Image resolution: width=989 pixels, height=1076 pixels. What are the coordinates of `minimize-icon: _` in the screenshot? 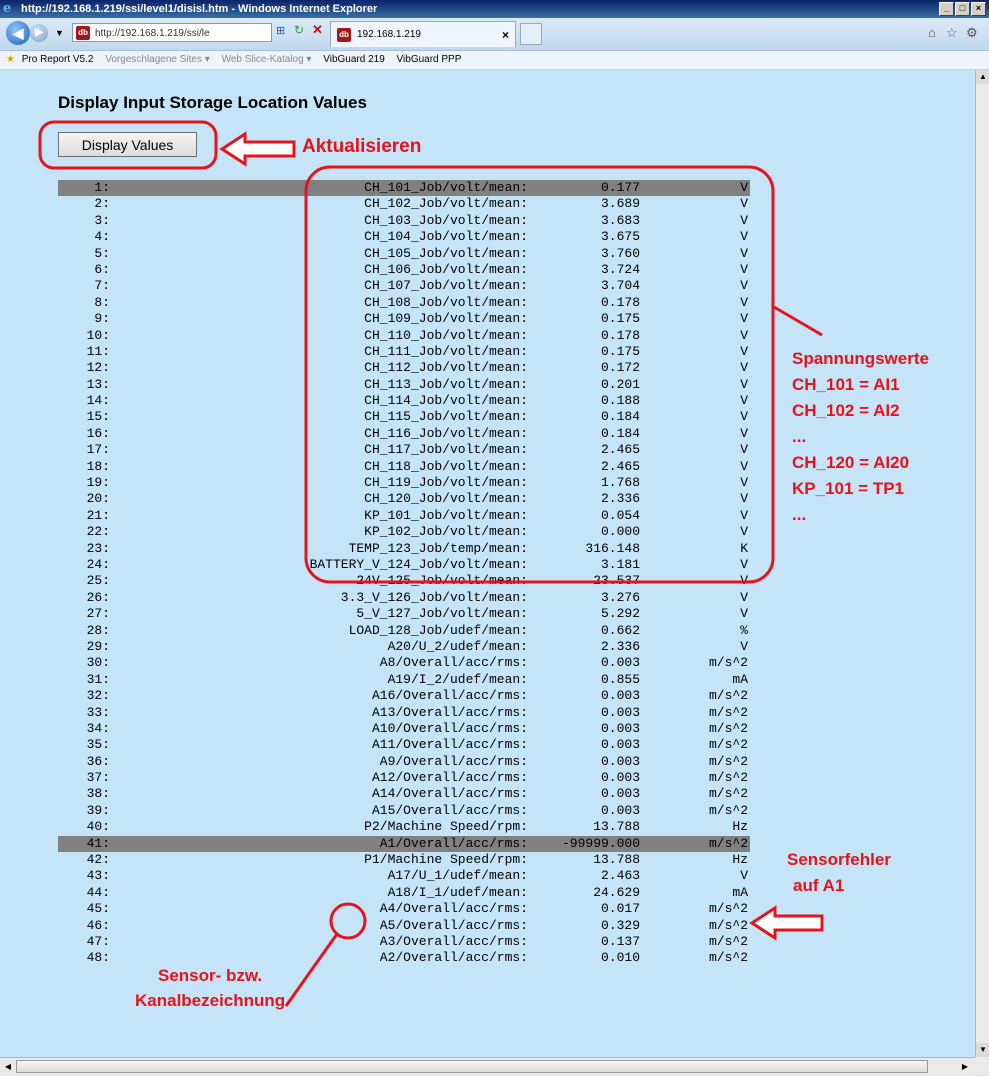 It's located at (946, 9).